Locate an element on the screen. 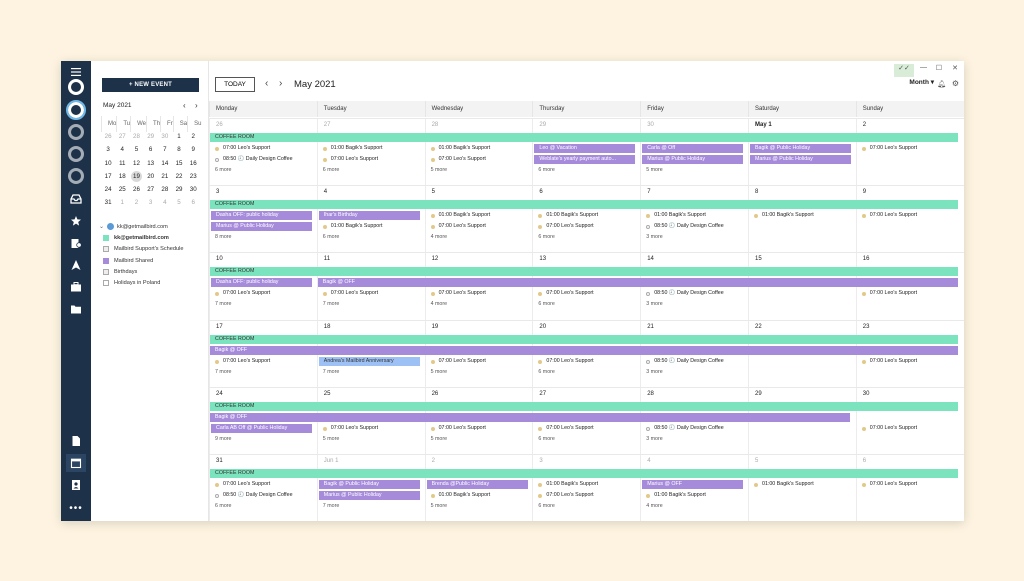 The image size is (1024, 581). send-icon is located at coordinates (76, 265).